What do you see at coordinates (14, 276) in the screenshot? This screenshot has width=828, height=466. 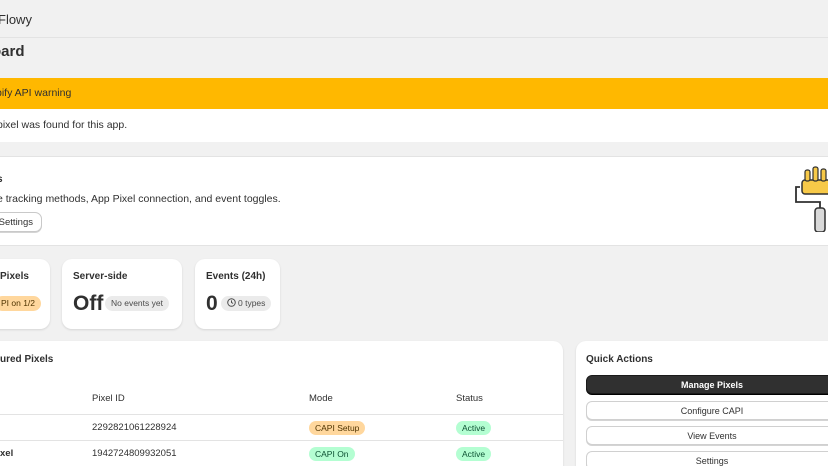 I see `stat-label-pixels: Pixels` at bounding box center [14, 276].